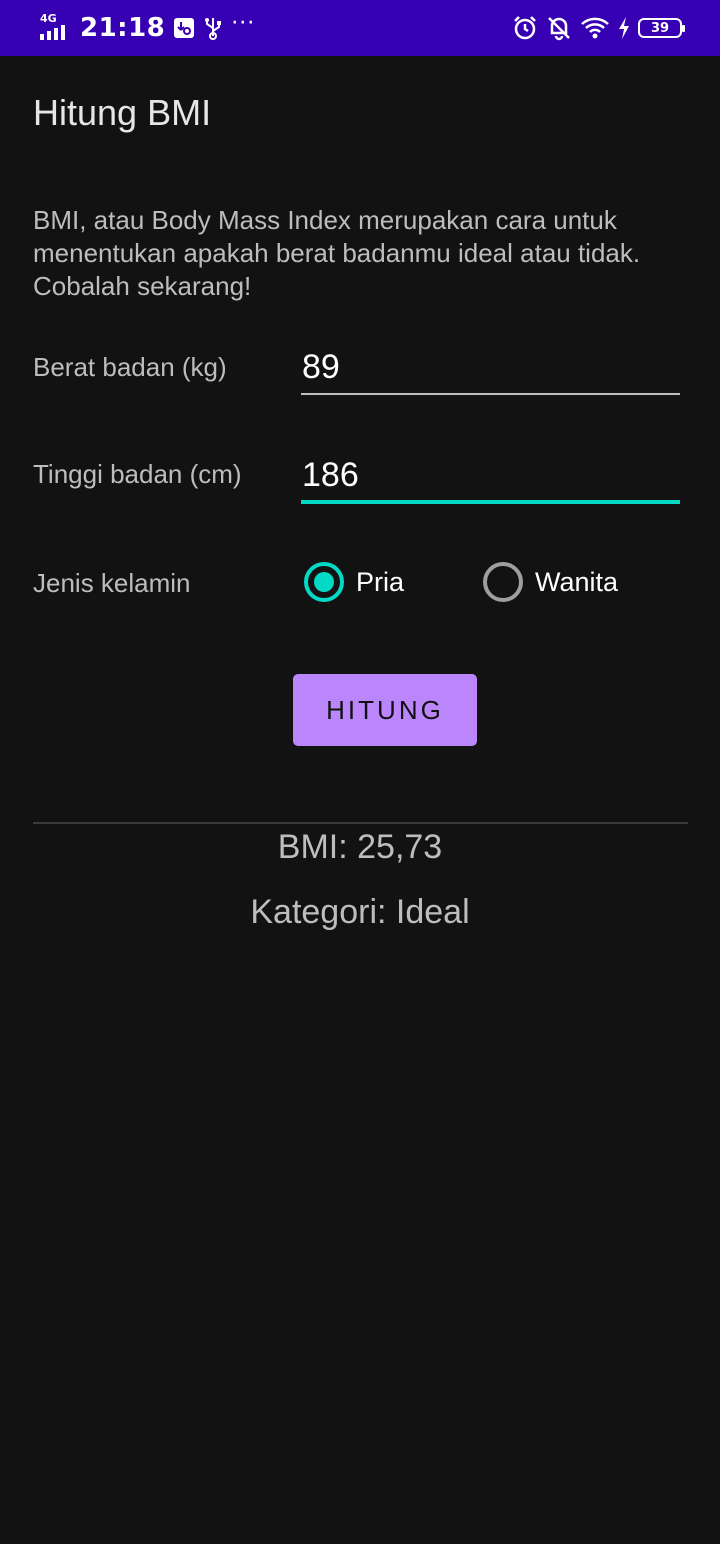 This screenshot has height=1544, width=720. I want to click on status-bar-left: 4G 21:18 ···, so click(147, 27).